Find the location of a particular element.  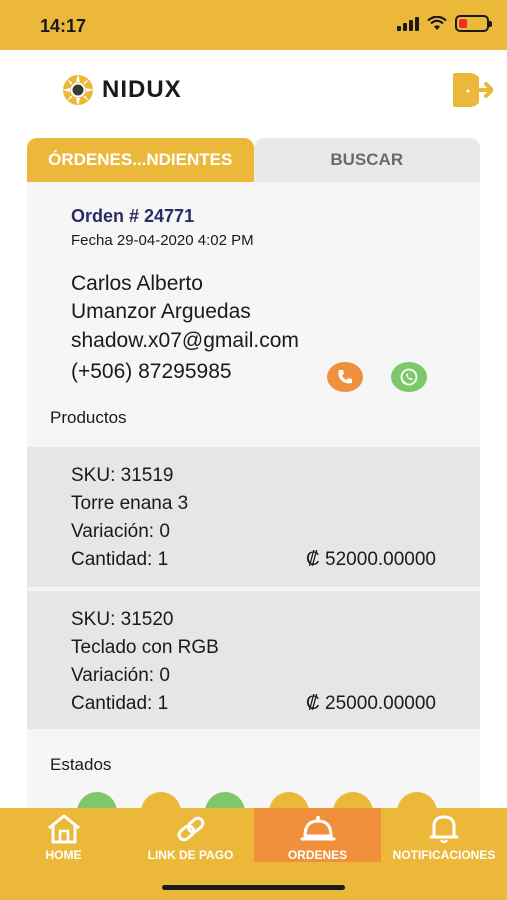

status-icons is located at coordinates (444, 23).